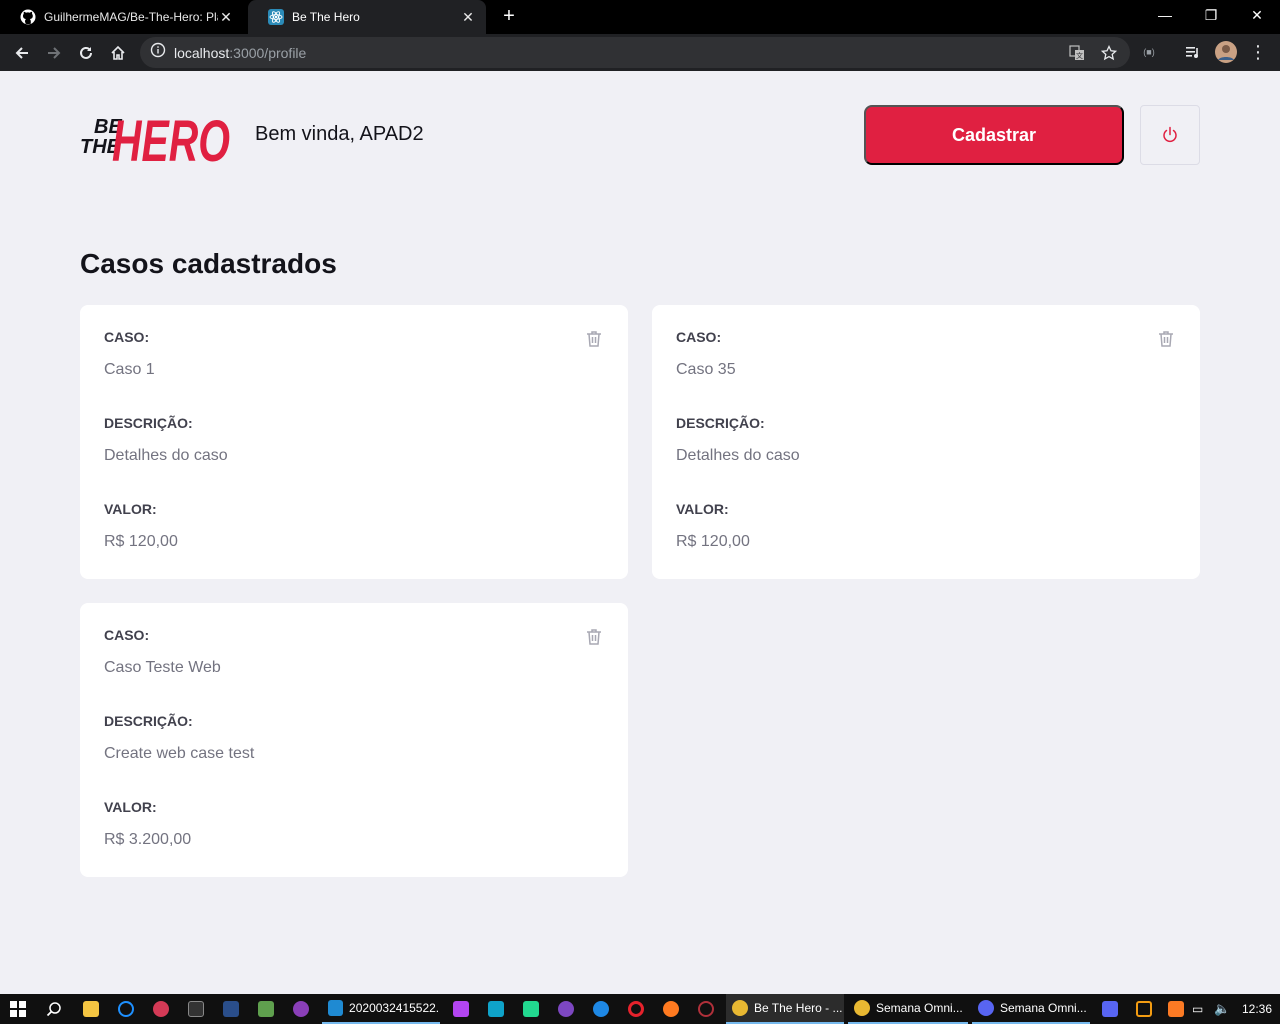  I want to click on forward-icon, so click(54, 53).